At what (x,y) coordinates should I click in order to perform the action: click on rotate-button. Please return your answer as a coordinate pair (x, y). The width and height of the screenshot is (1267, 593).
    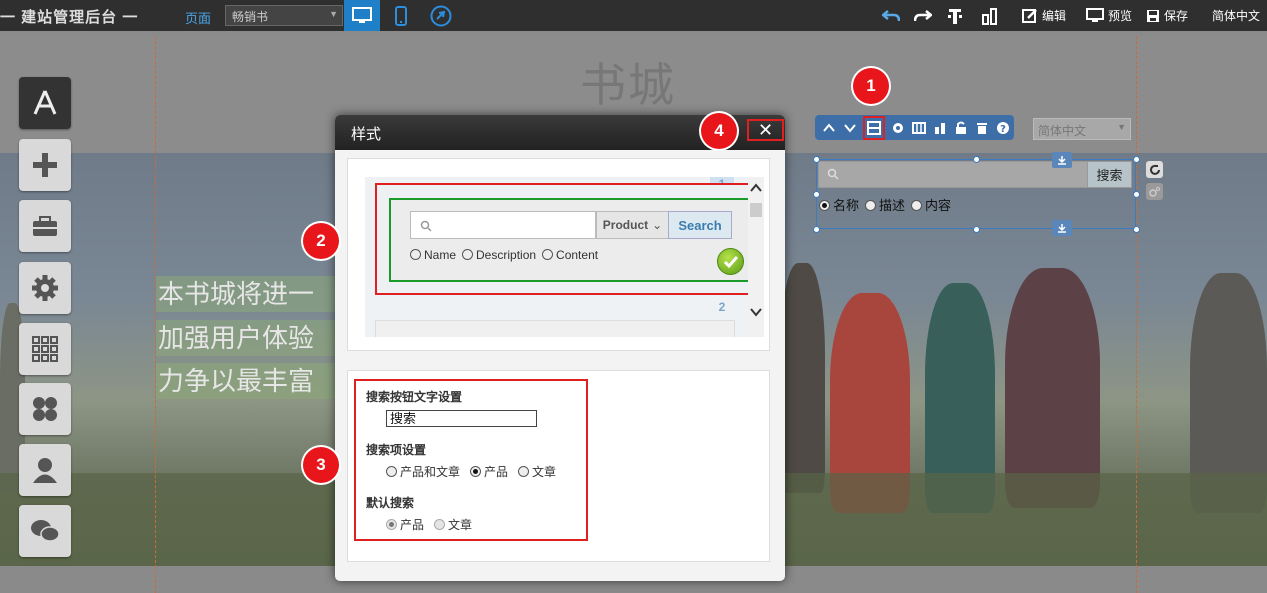
    Looking at the image, I should click on (1154, 191).